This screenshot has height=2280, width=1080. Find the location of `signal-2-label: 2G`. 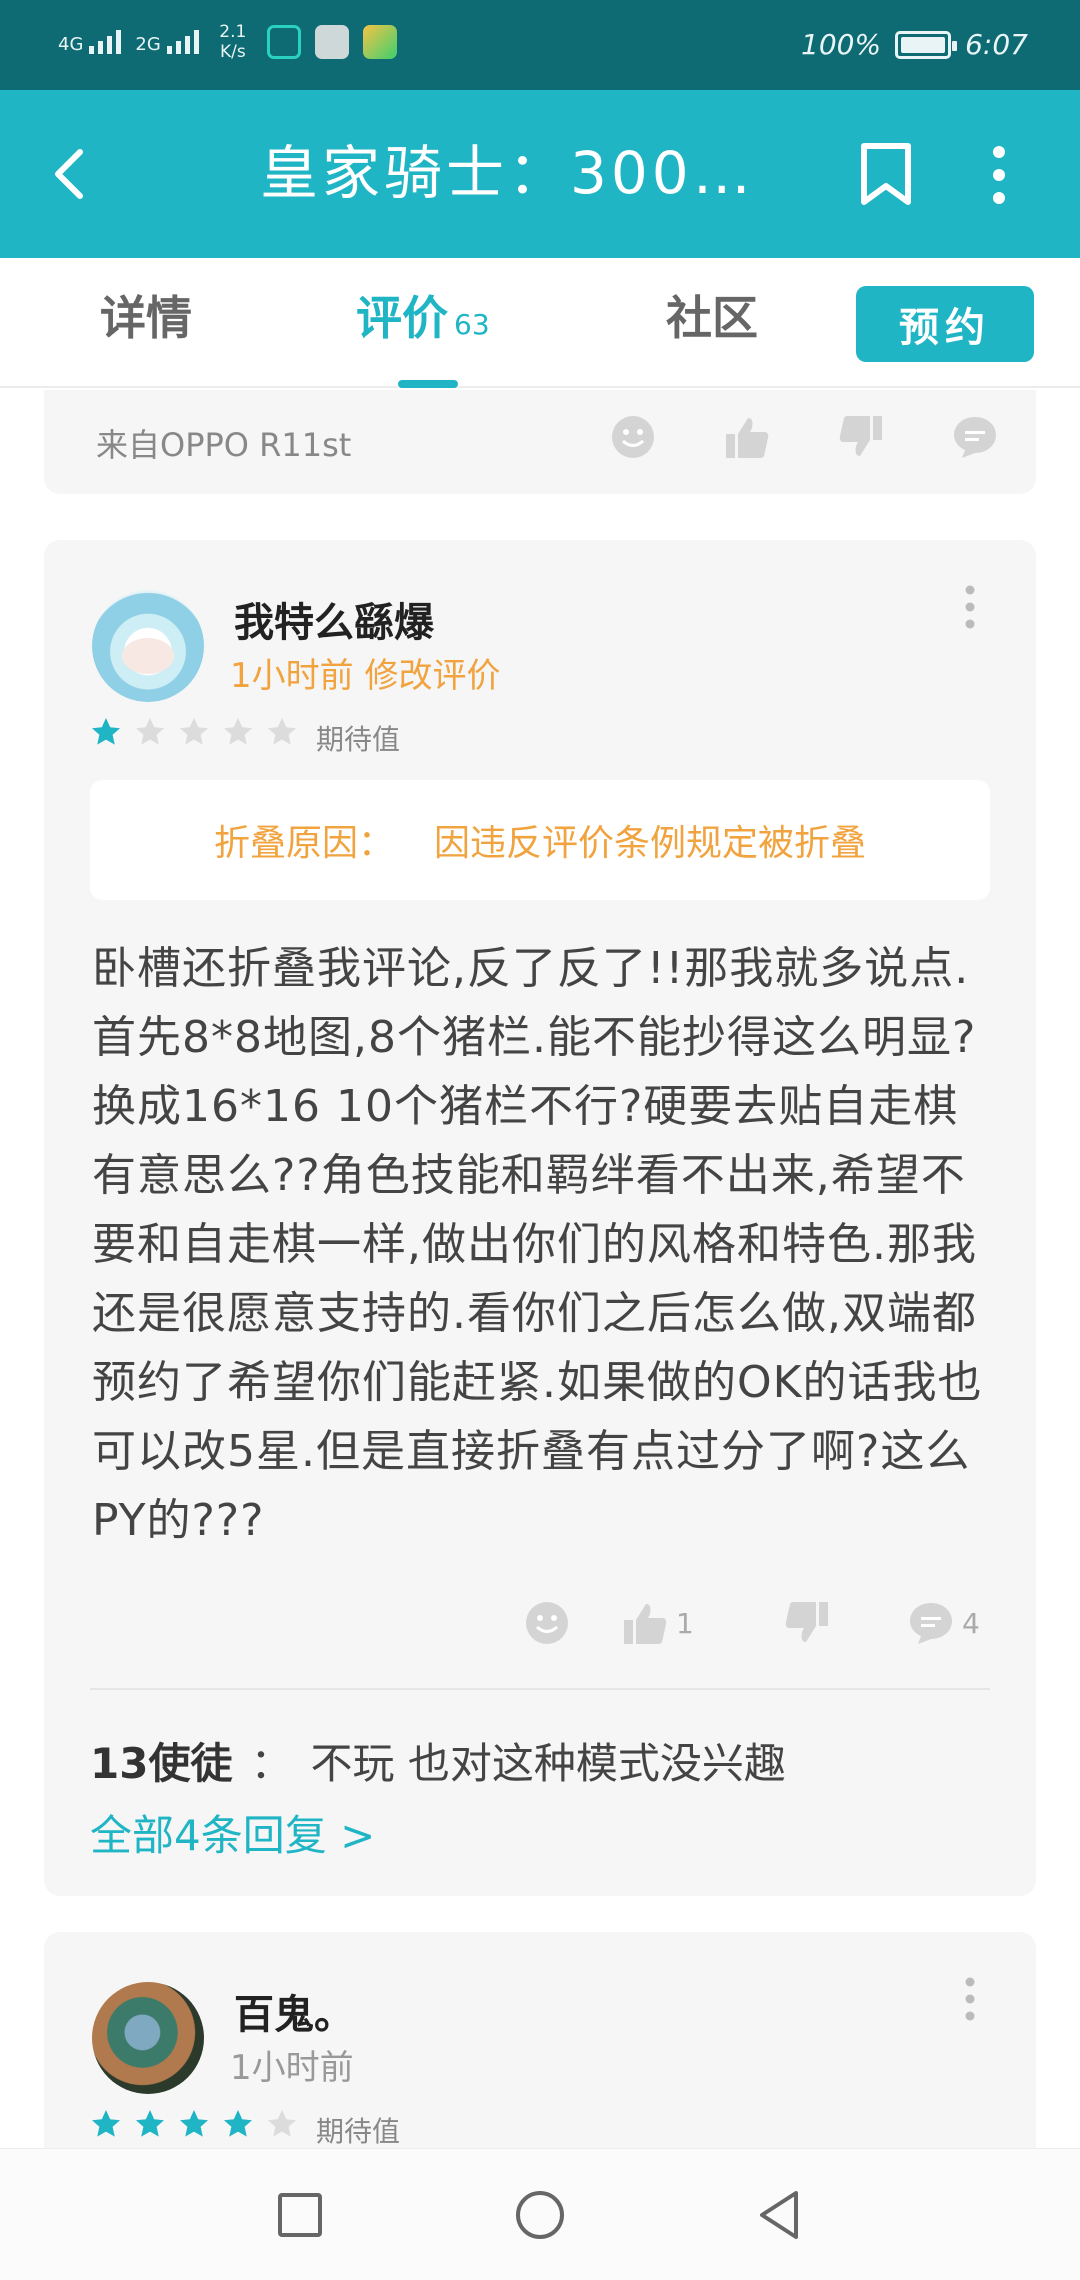

signal-2-label: 2G is located at coordinates (148, 44).